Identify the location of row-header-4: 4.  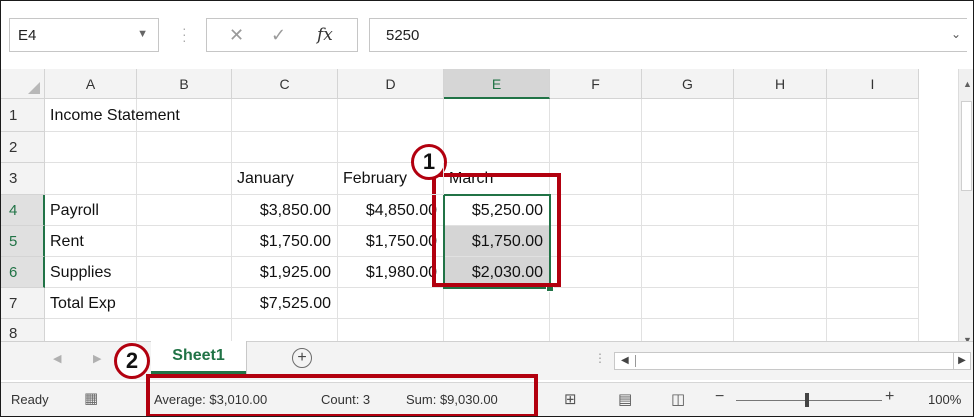
(23, 210).